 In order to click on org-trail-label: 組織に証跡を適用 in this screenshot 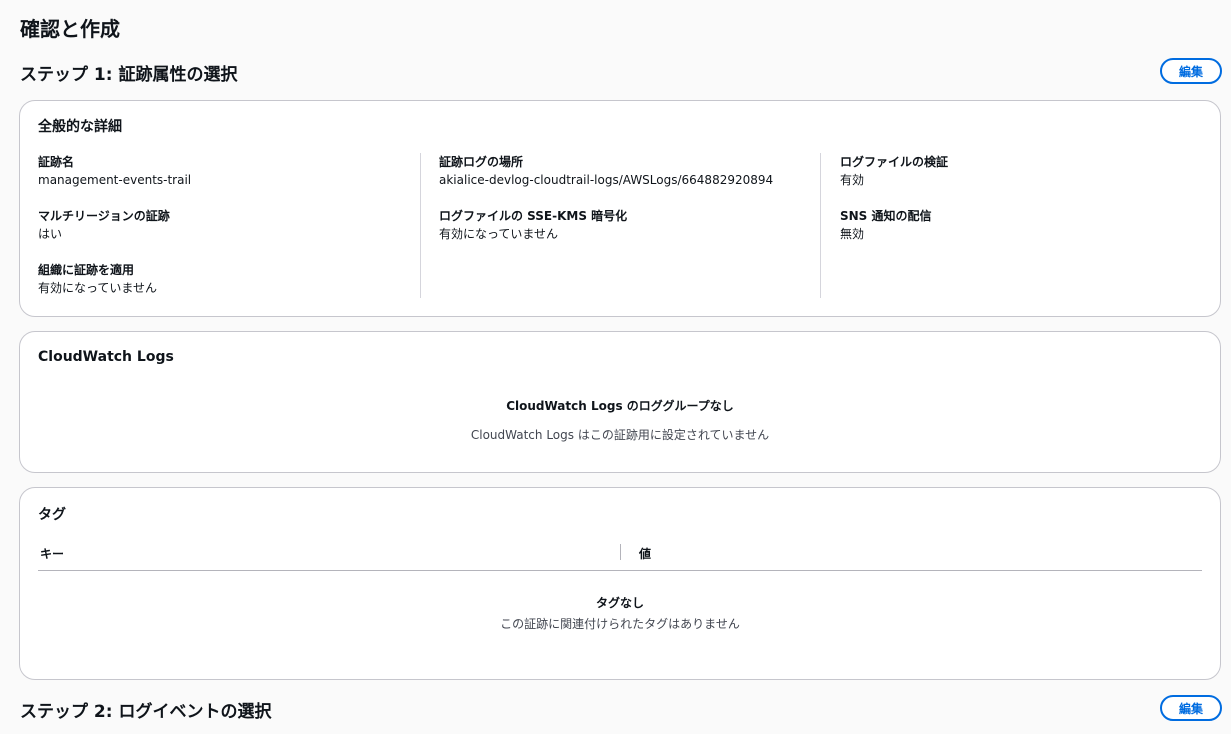, I will do `click(86, 270)`.